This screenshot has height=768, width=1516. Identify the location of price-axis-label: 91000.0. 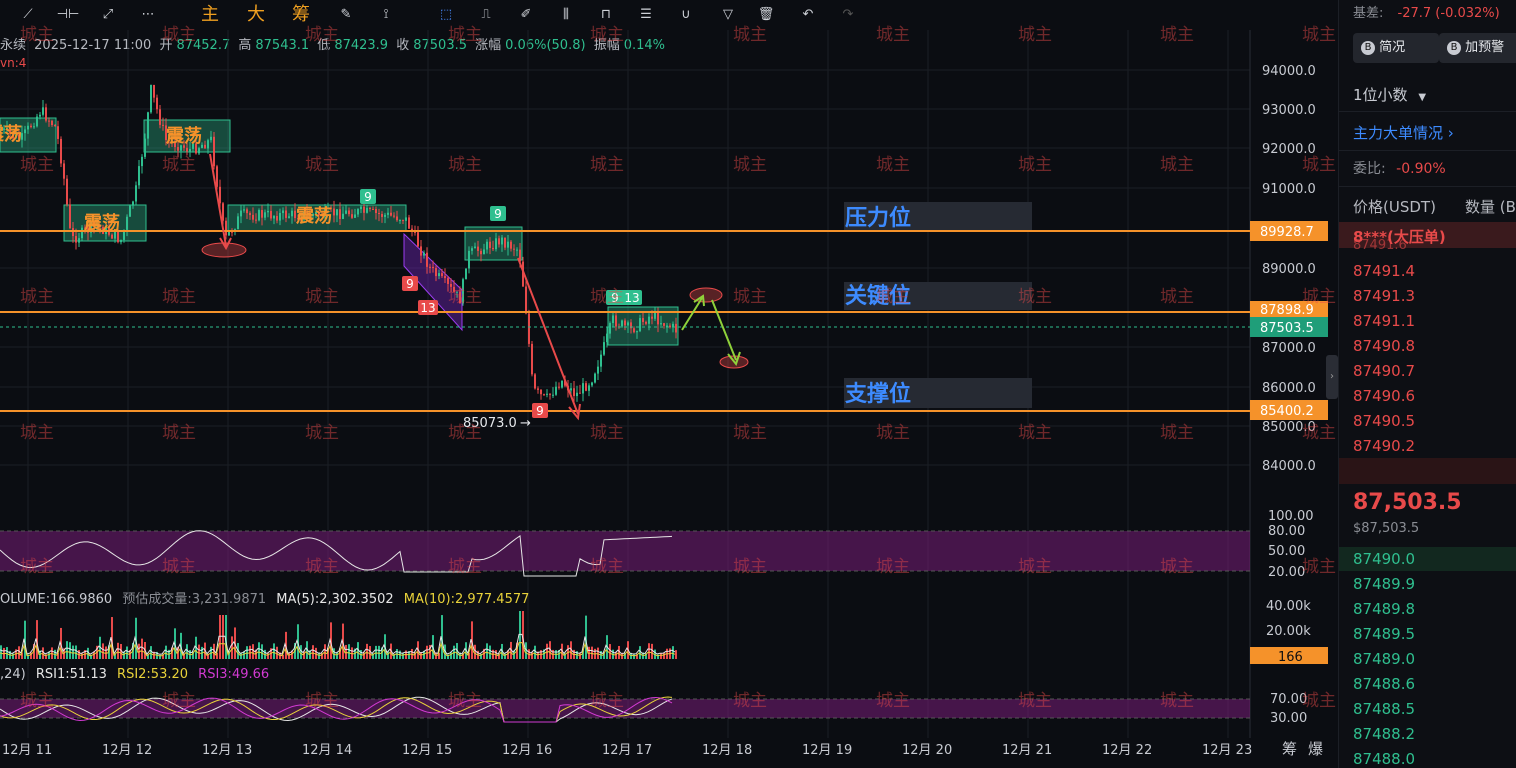
(1289, 189).